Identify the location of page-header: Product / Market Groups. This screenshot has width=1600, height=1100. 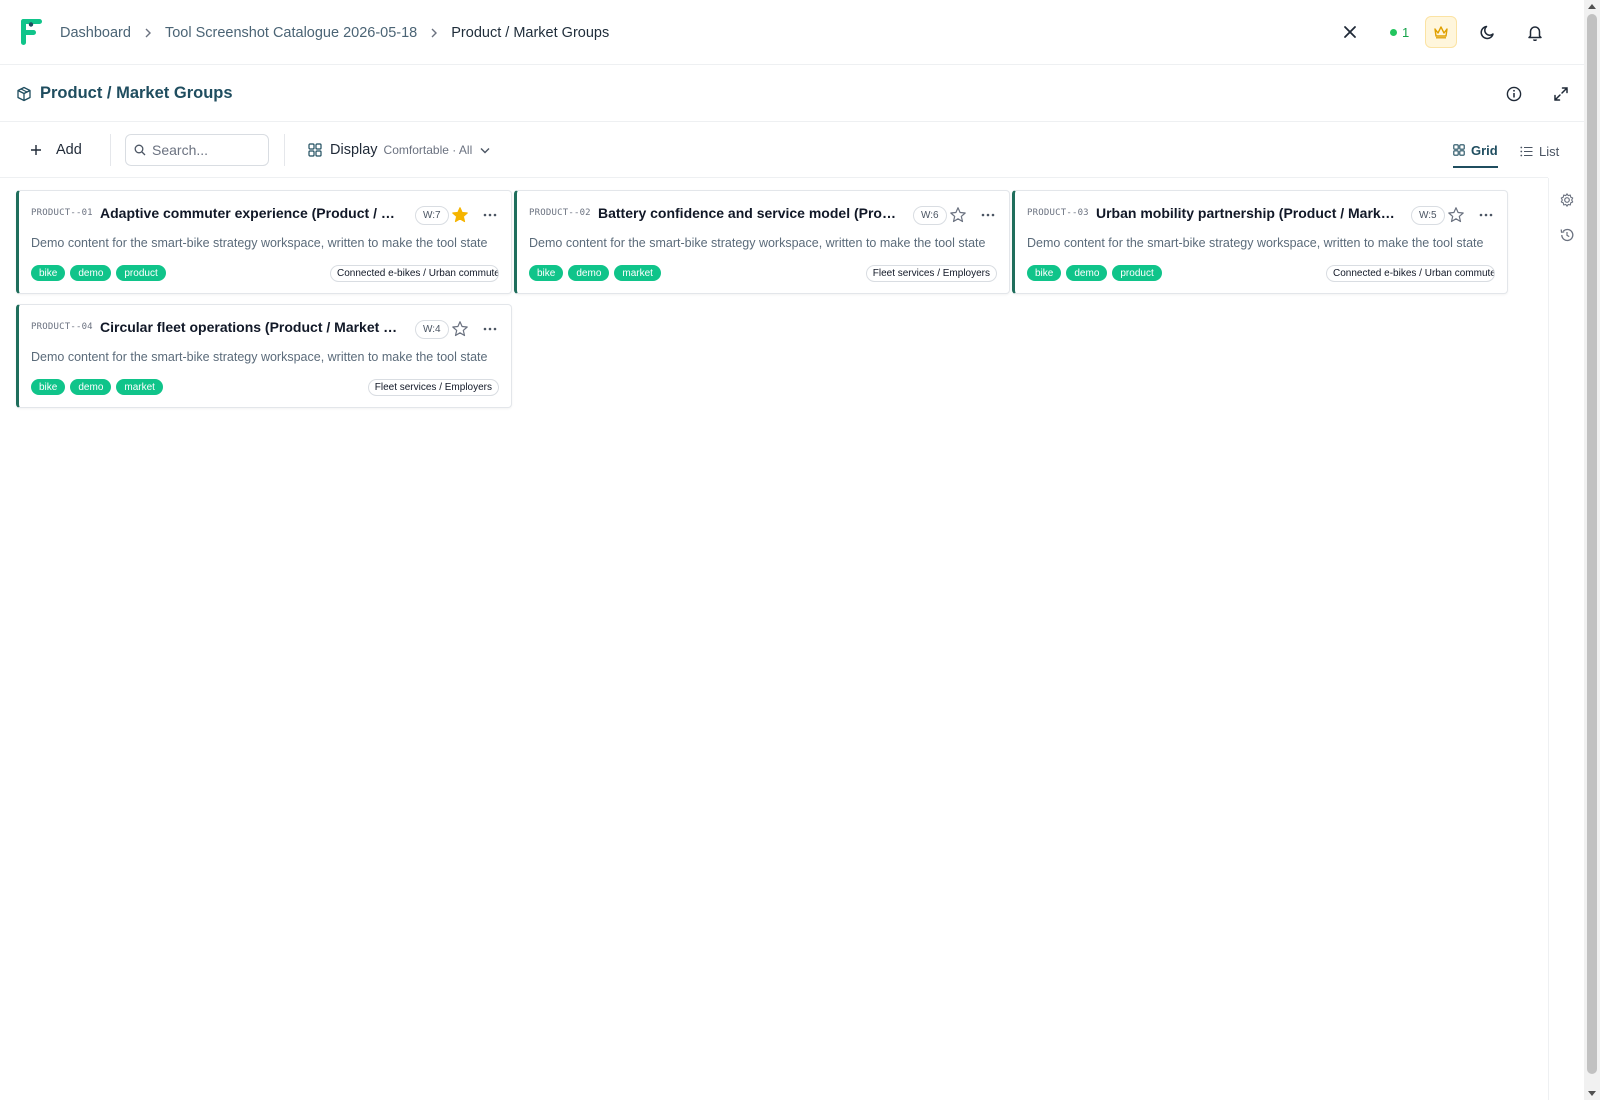
(792, 93).